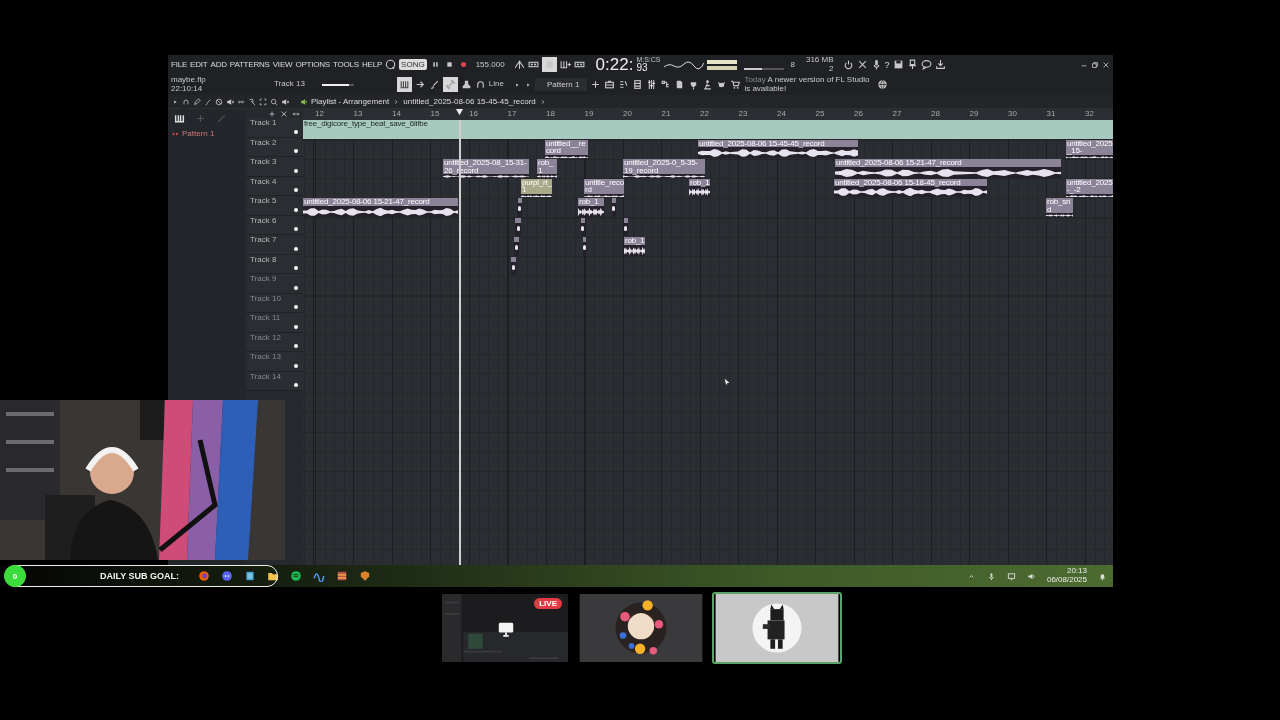 The image size is (1280, 720). What do you see at coordinates (809, 84) in the screenshot?
I see `update-notice: Today A newer version of FL Studio is available!` at bounding box center [809, 84].